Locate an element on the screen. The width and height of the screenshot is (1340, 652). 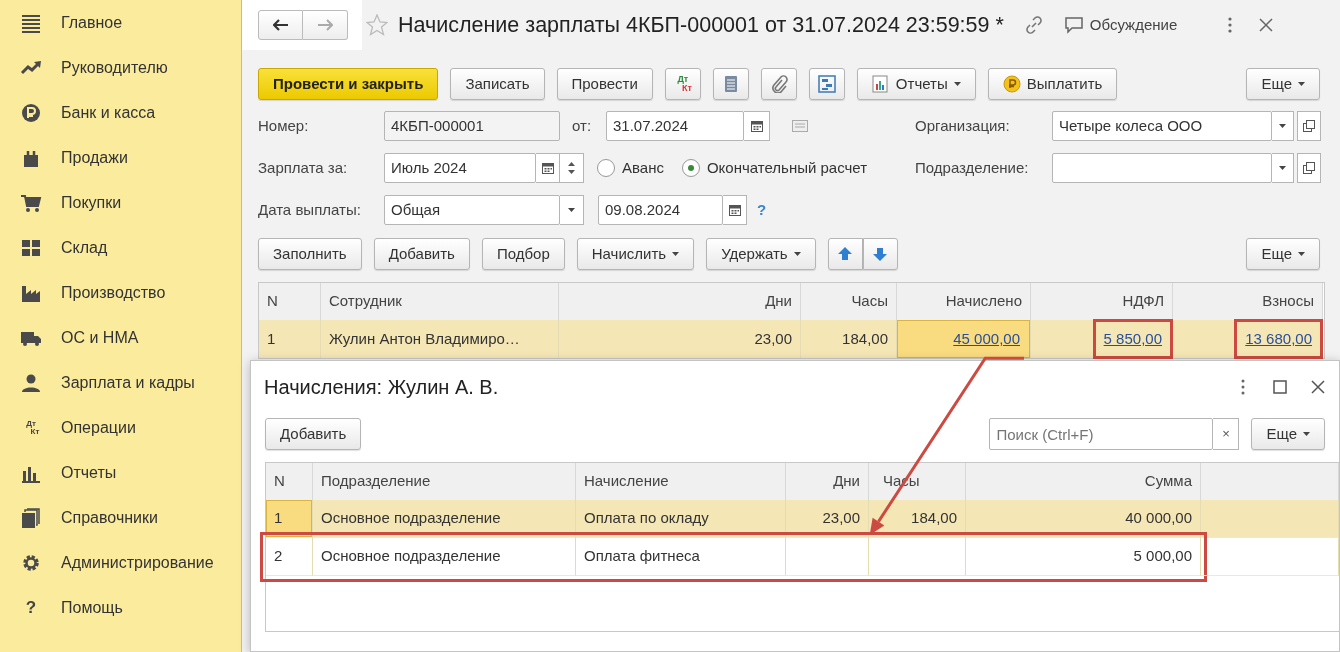
field-label: Подразделение: is located at coordinates (972, 167).